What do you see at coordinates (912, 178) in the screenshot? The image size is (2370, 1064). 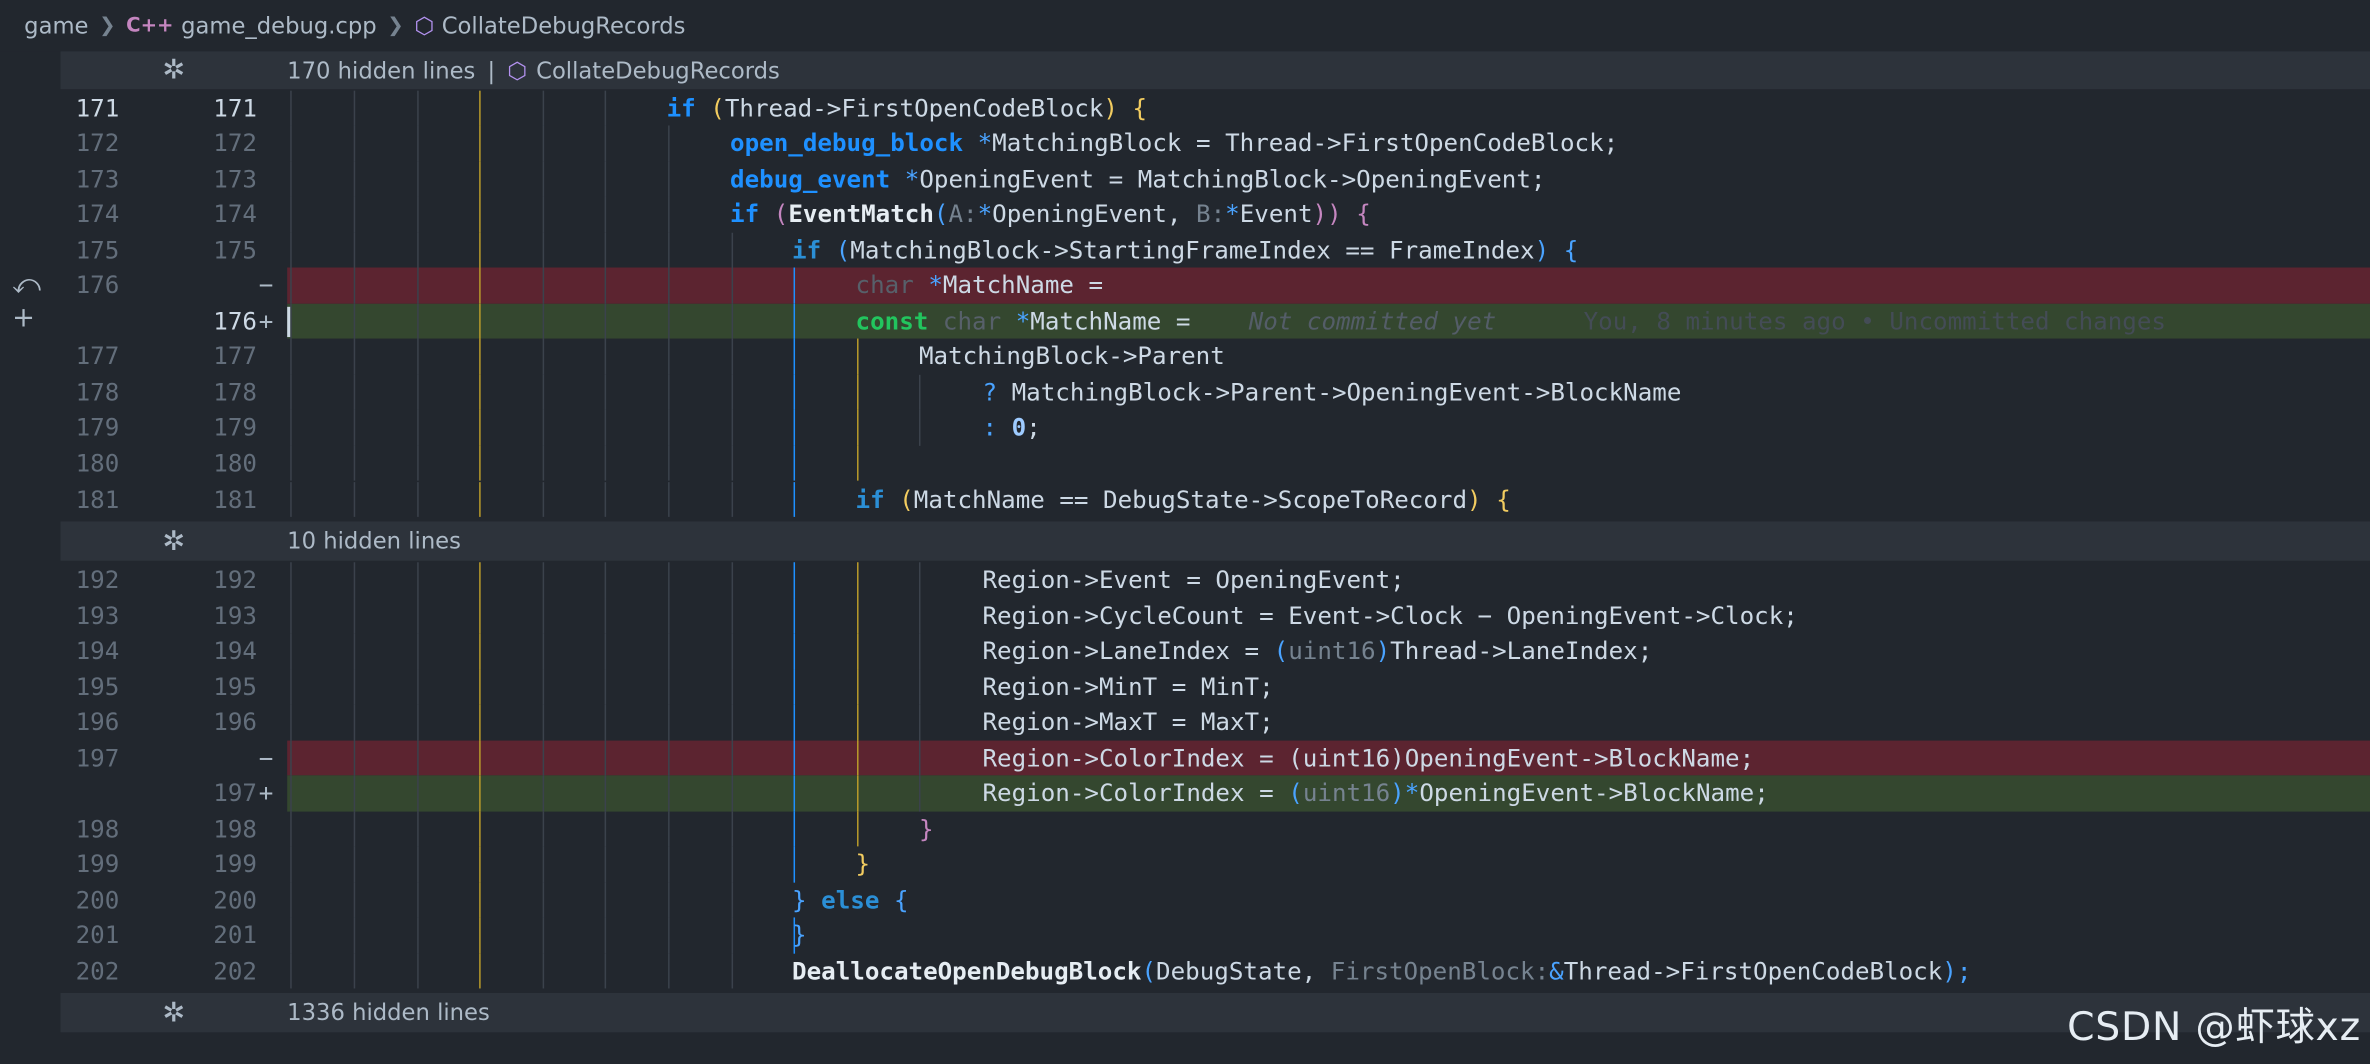 I see `code-token: *` at bounding box center [912, 178].